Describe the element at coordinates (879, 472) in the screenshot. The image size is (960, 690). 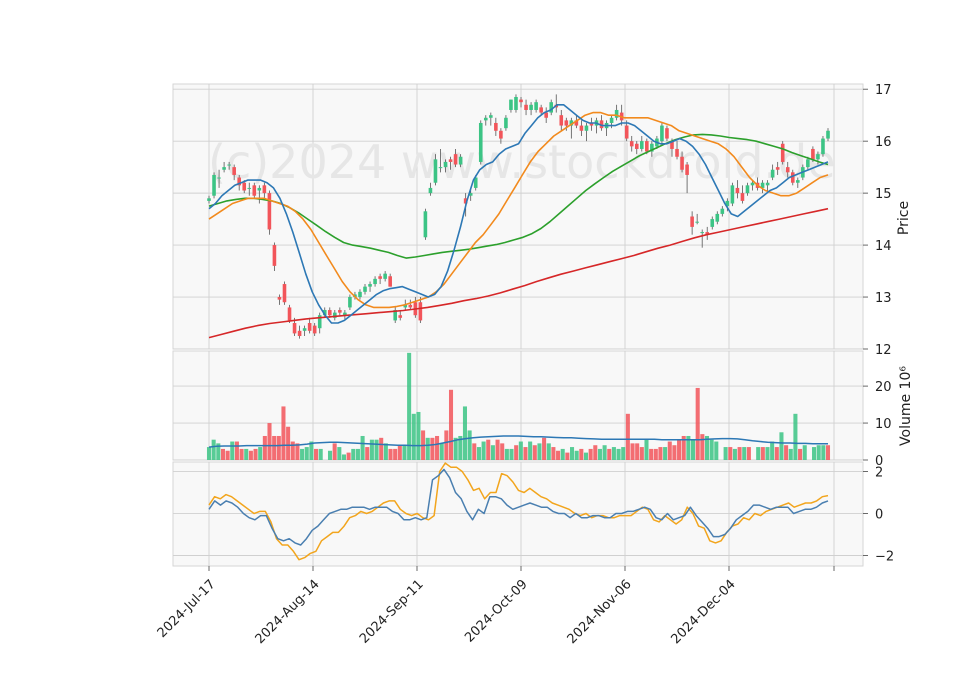
I see `osc-tick-label: 2` at that location.